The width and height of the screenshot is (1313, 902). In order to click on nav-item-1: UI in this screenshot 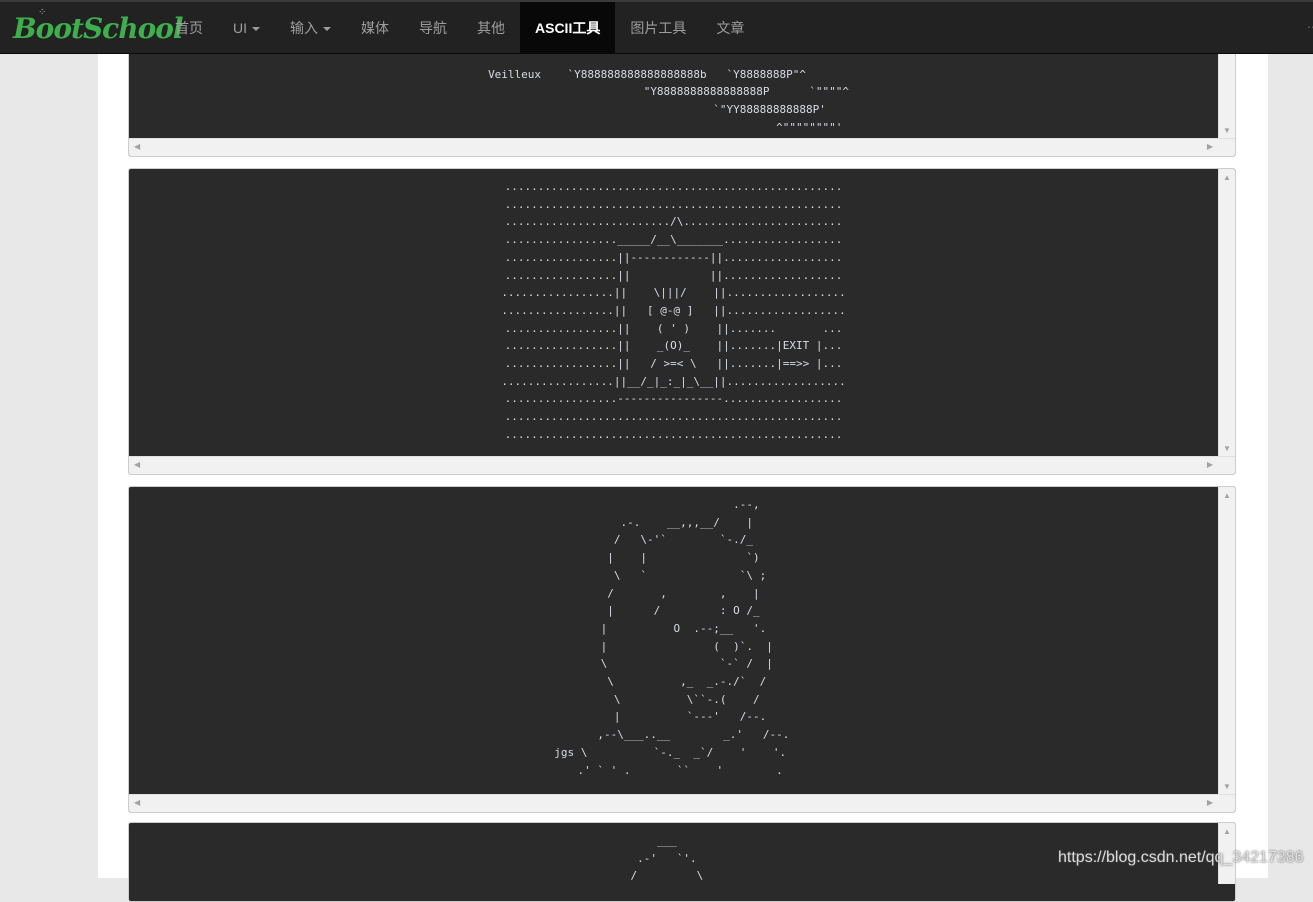, I will do `click(246, 28)`.